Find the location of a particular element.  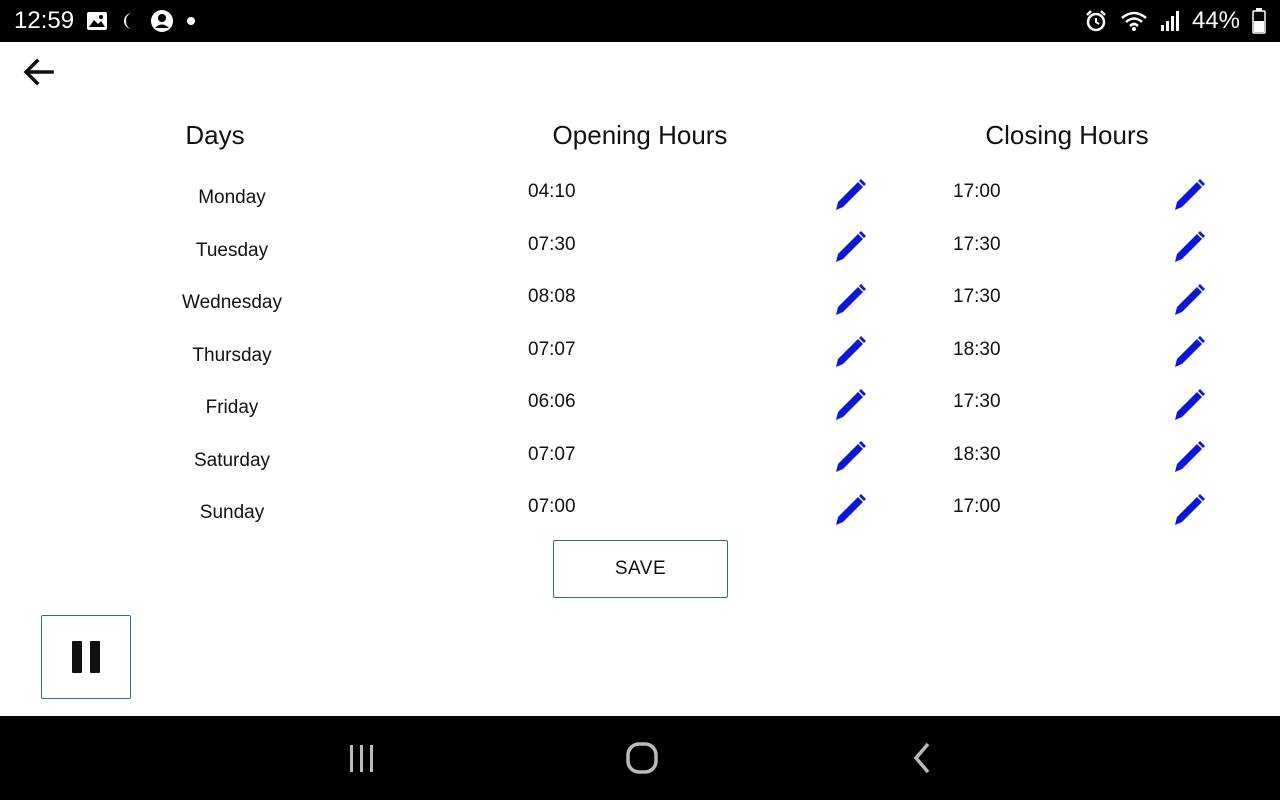

pause-icon is located at coordinates (86, 657).